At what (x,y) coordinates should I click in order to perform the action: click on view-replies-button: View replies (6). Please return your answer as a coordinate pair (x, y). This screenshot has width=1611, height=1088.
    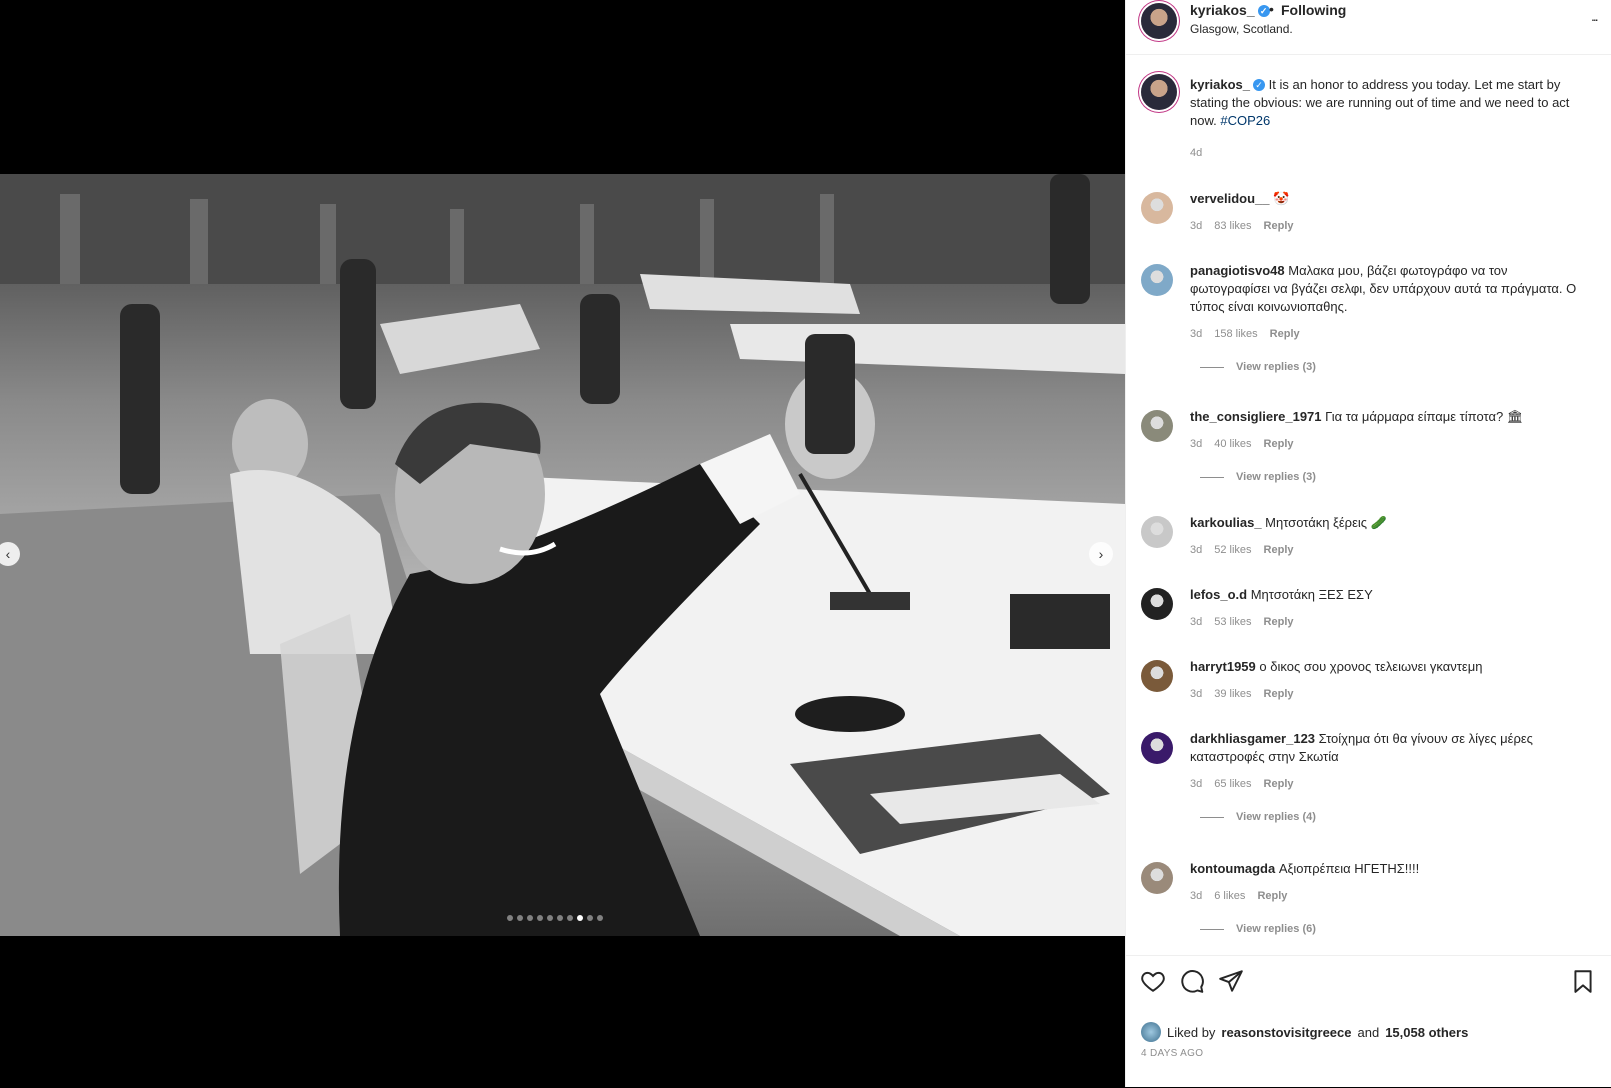
    Looking at the image, I should click on (1258, 929).